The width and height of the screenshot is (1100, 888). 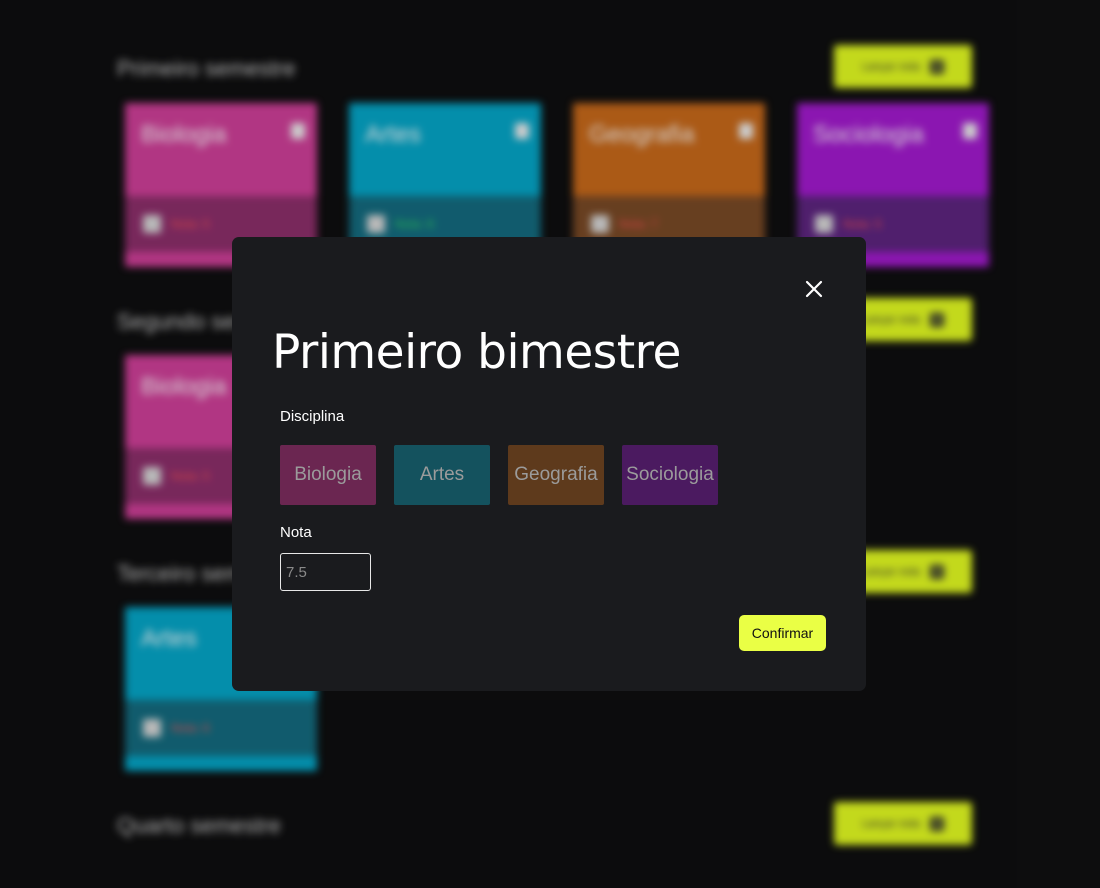 What do you see at coordinates (499, 475) in the screenshot?
I see `discipline-options: Biologia Artes Geografia Sociologia` at bounding box center [499, 475].